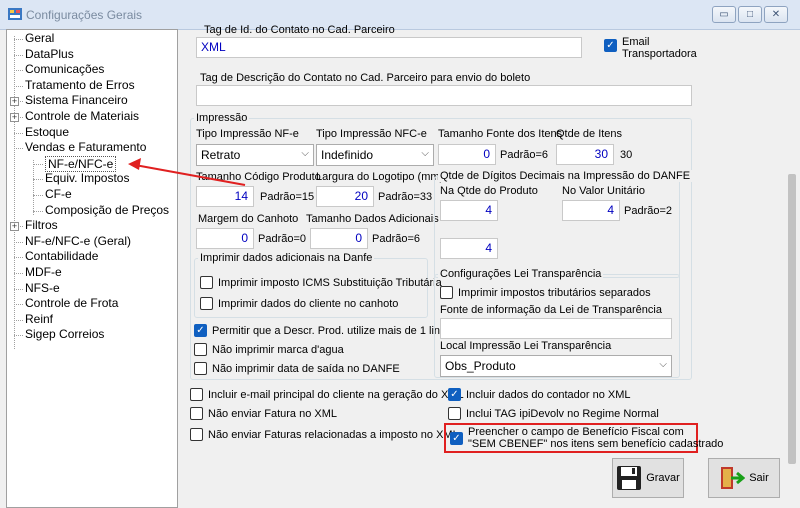 The image size is (800, 508). What do you see at coordinates (299, 303) in the screenshot?
I see `dados-cliente-checkbox: Imprimir dados do cliente no canhoto` at bounding box center [299, 303].